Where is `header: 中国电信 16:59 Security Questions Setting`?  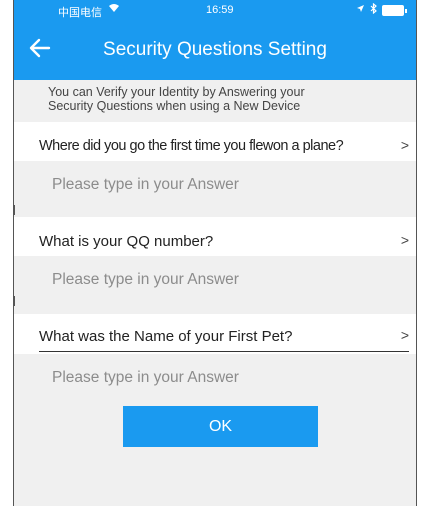
header: 中国电信 16:59 Security Questions Setting is located at coordinates (215, 40).